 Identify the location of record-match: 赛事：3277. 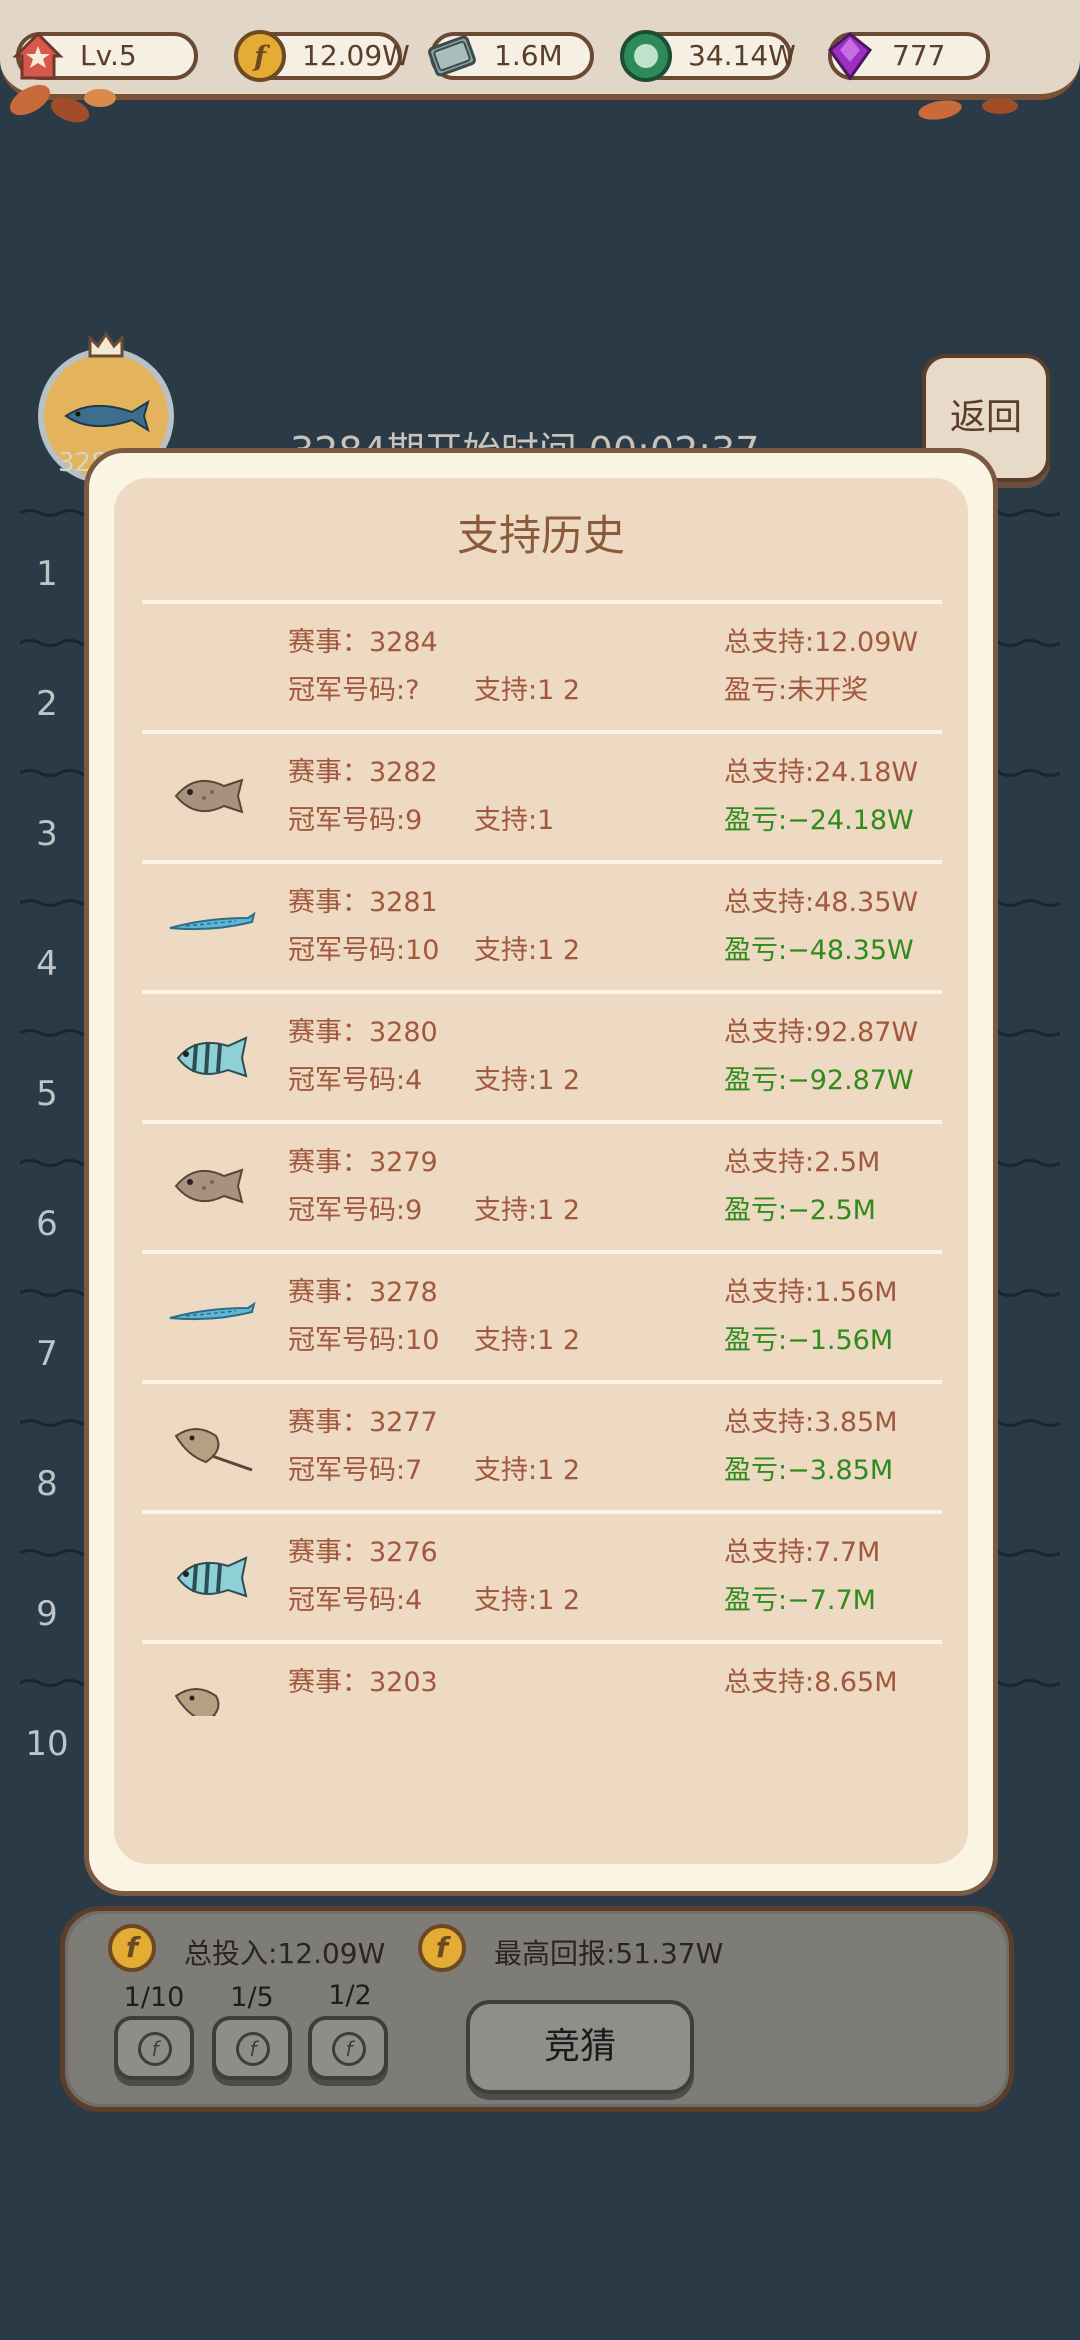
(363, 1422).